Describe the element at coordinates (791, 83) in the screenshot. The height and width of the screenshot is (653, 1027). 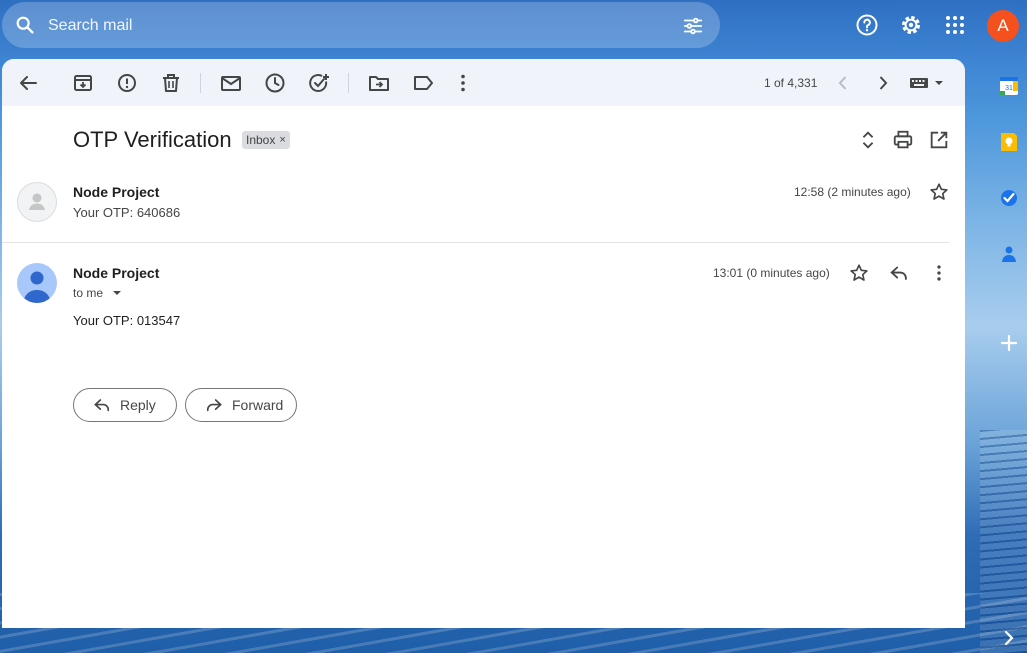
I see `pagination-count: 1 of 4,331` at that location.